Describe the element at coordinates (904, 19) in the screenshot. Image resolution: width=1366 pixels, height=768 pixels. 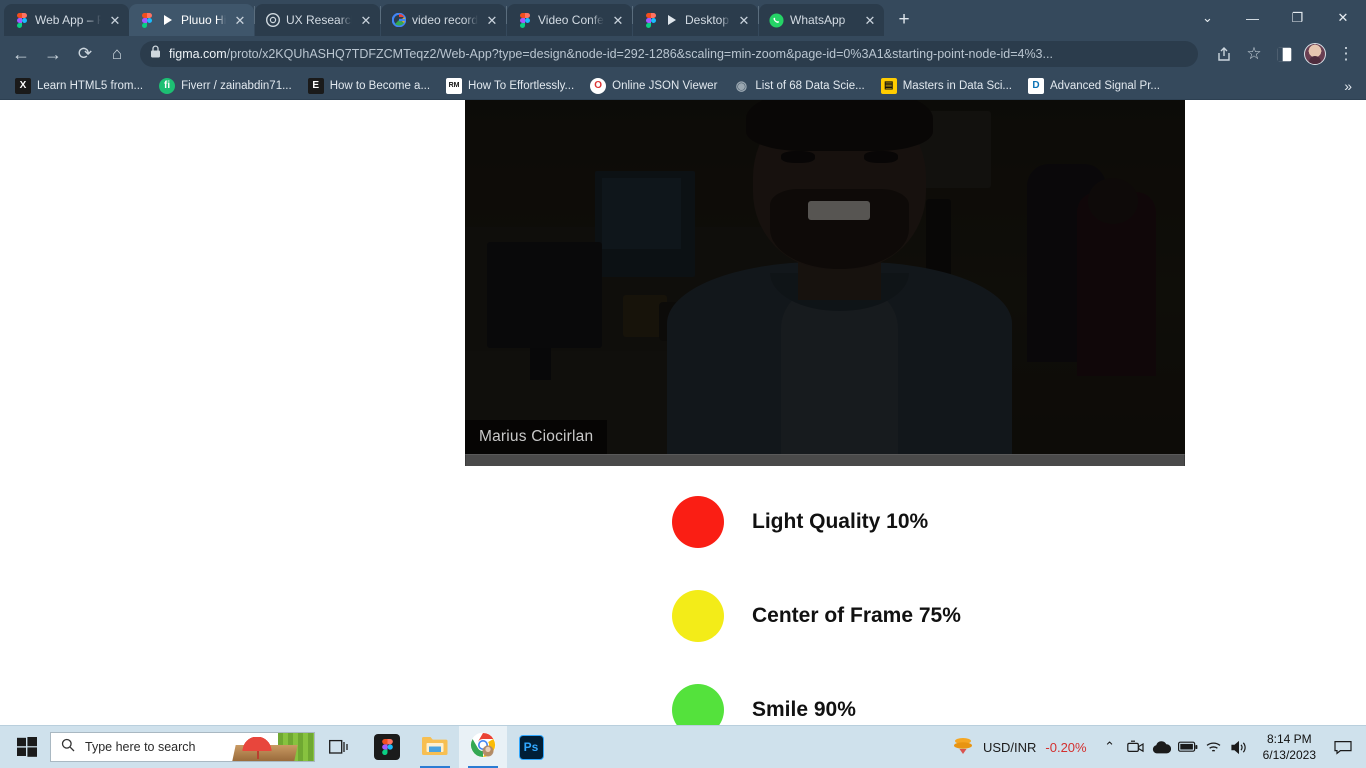
I see `new-tab-button: +` at that location.